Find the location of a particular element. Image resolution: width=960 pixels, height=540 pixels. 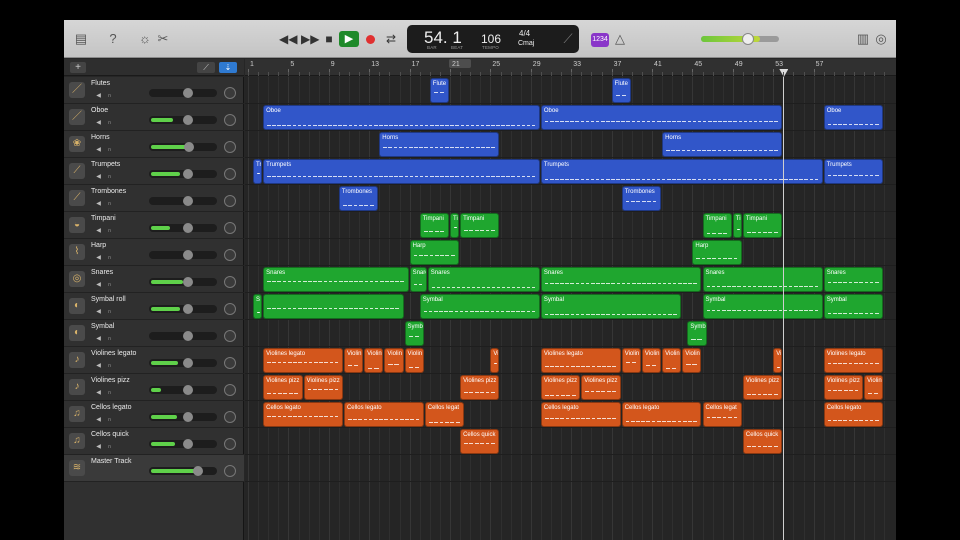

smart-controls-icon: ☼ is located at coordinates (145, 39).